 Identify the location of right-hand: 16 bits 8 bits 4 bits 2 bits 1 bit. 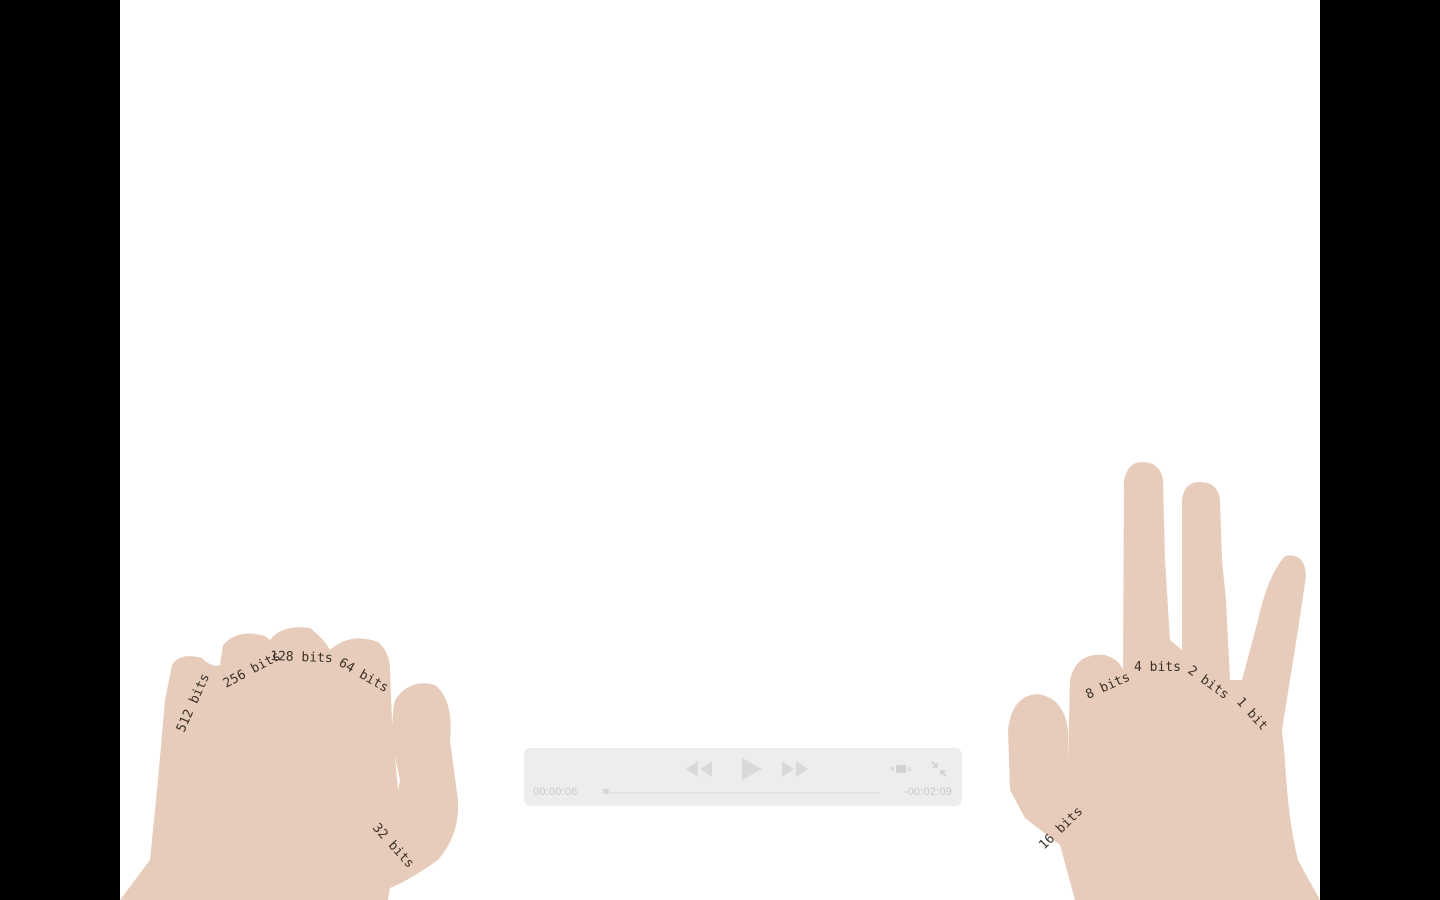
(1164, 681).